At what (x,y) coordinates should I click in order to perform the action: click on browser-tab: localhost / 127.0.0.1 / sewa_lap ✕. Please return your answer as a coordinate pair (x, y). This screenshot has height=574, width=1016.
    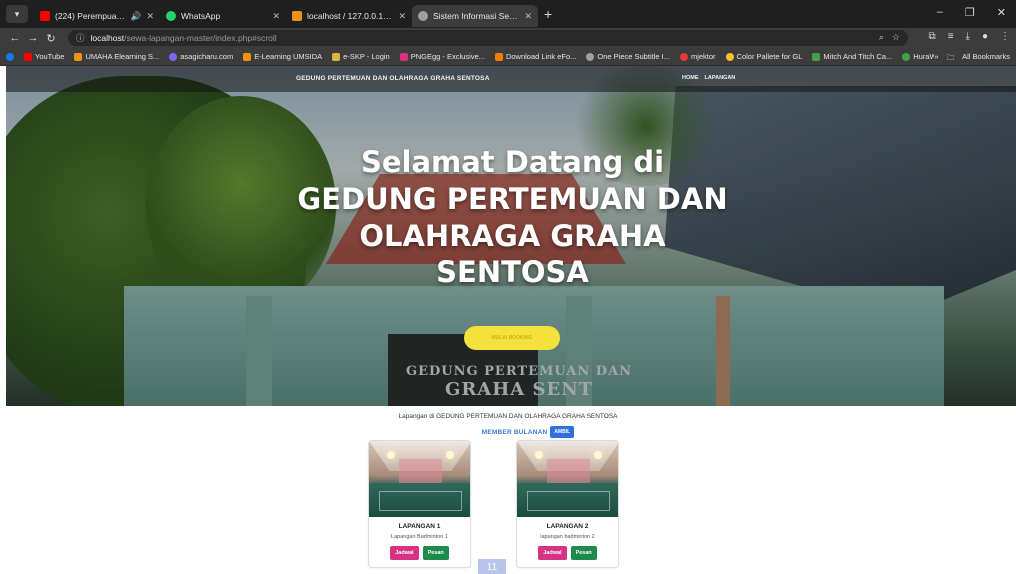
    Looking at the image, I should click on (349, 16).